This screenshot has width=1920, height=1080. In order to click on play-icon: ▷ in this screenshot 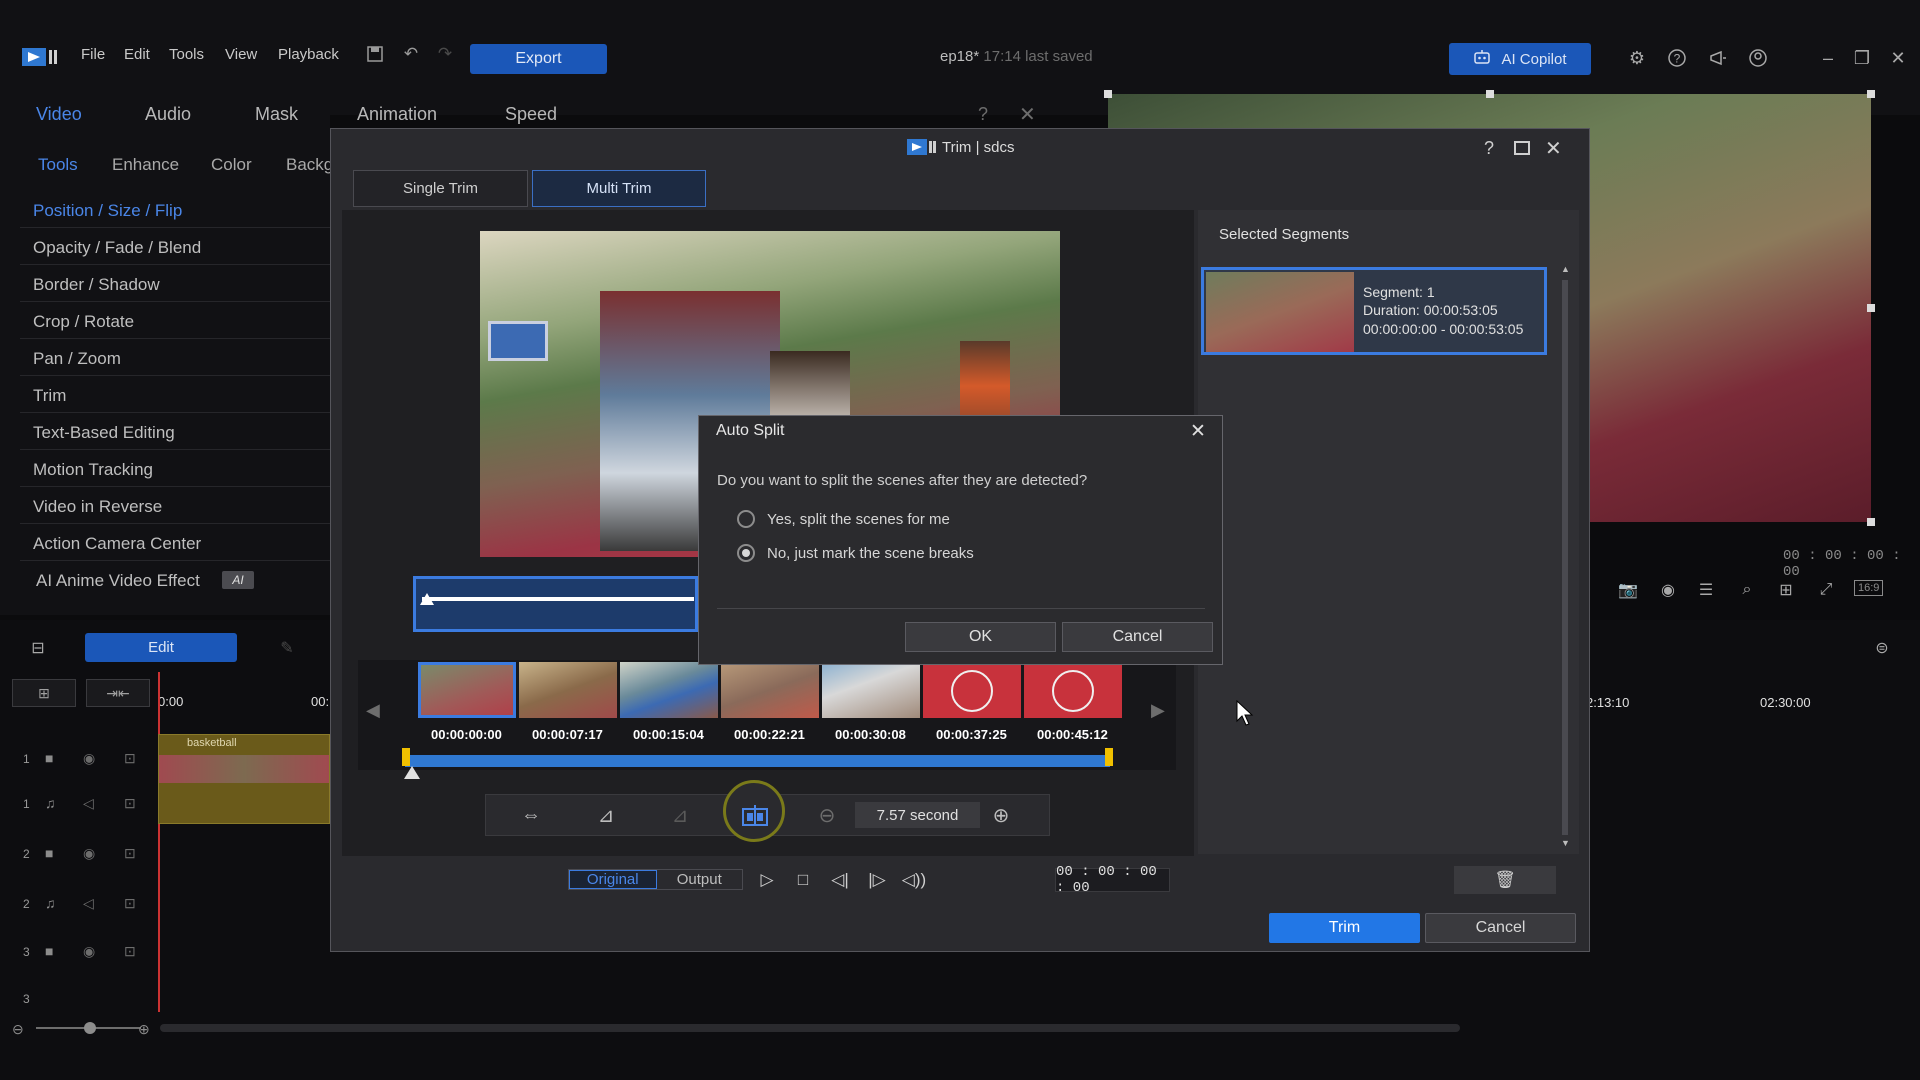, I will do `click(767, 880)`.